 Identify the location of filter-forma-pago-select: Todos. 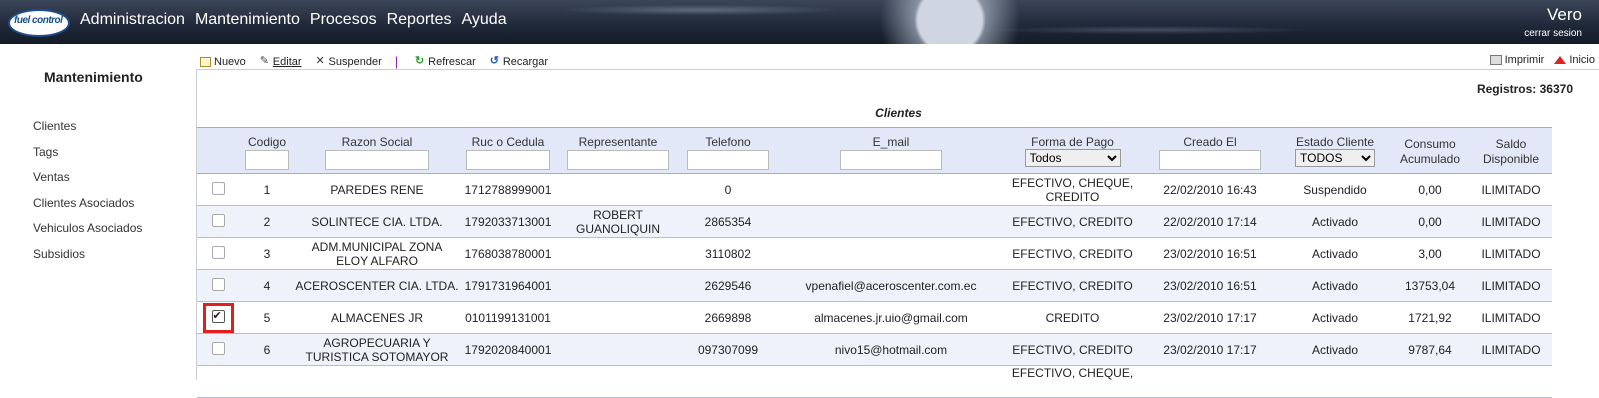
(1072, 158).